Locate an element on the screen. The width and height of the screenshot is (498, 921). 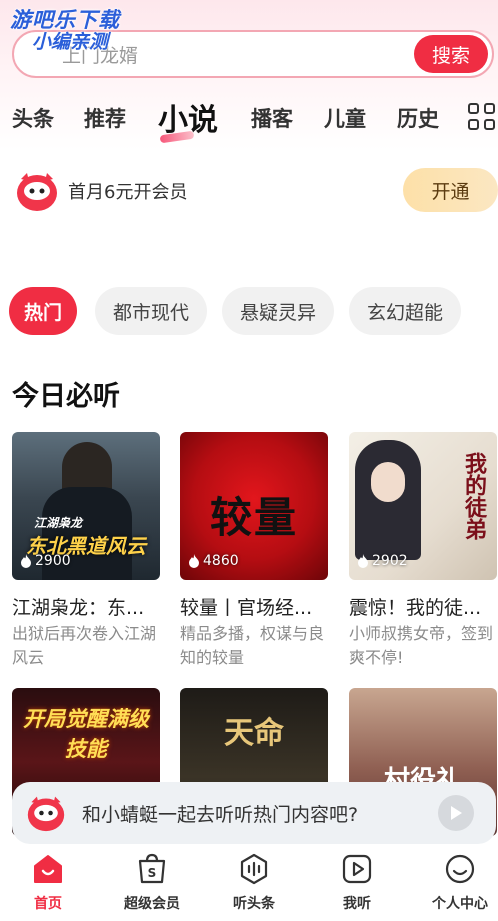
tab-history: 历史 is located at coordinates (418, 118).